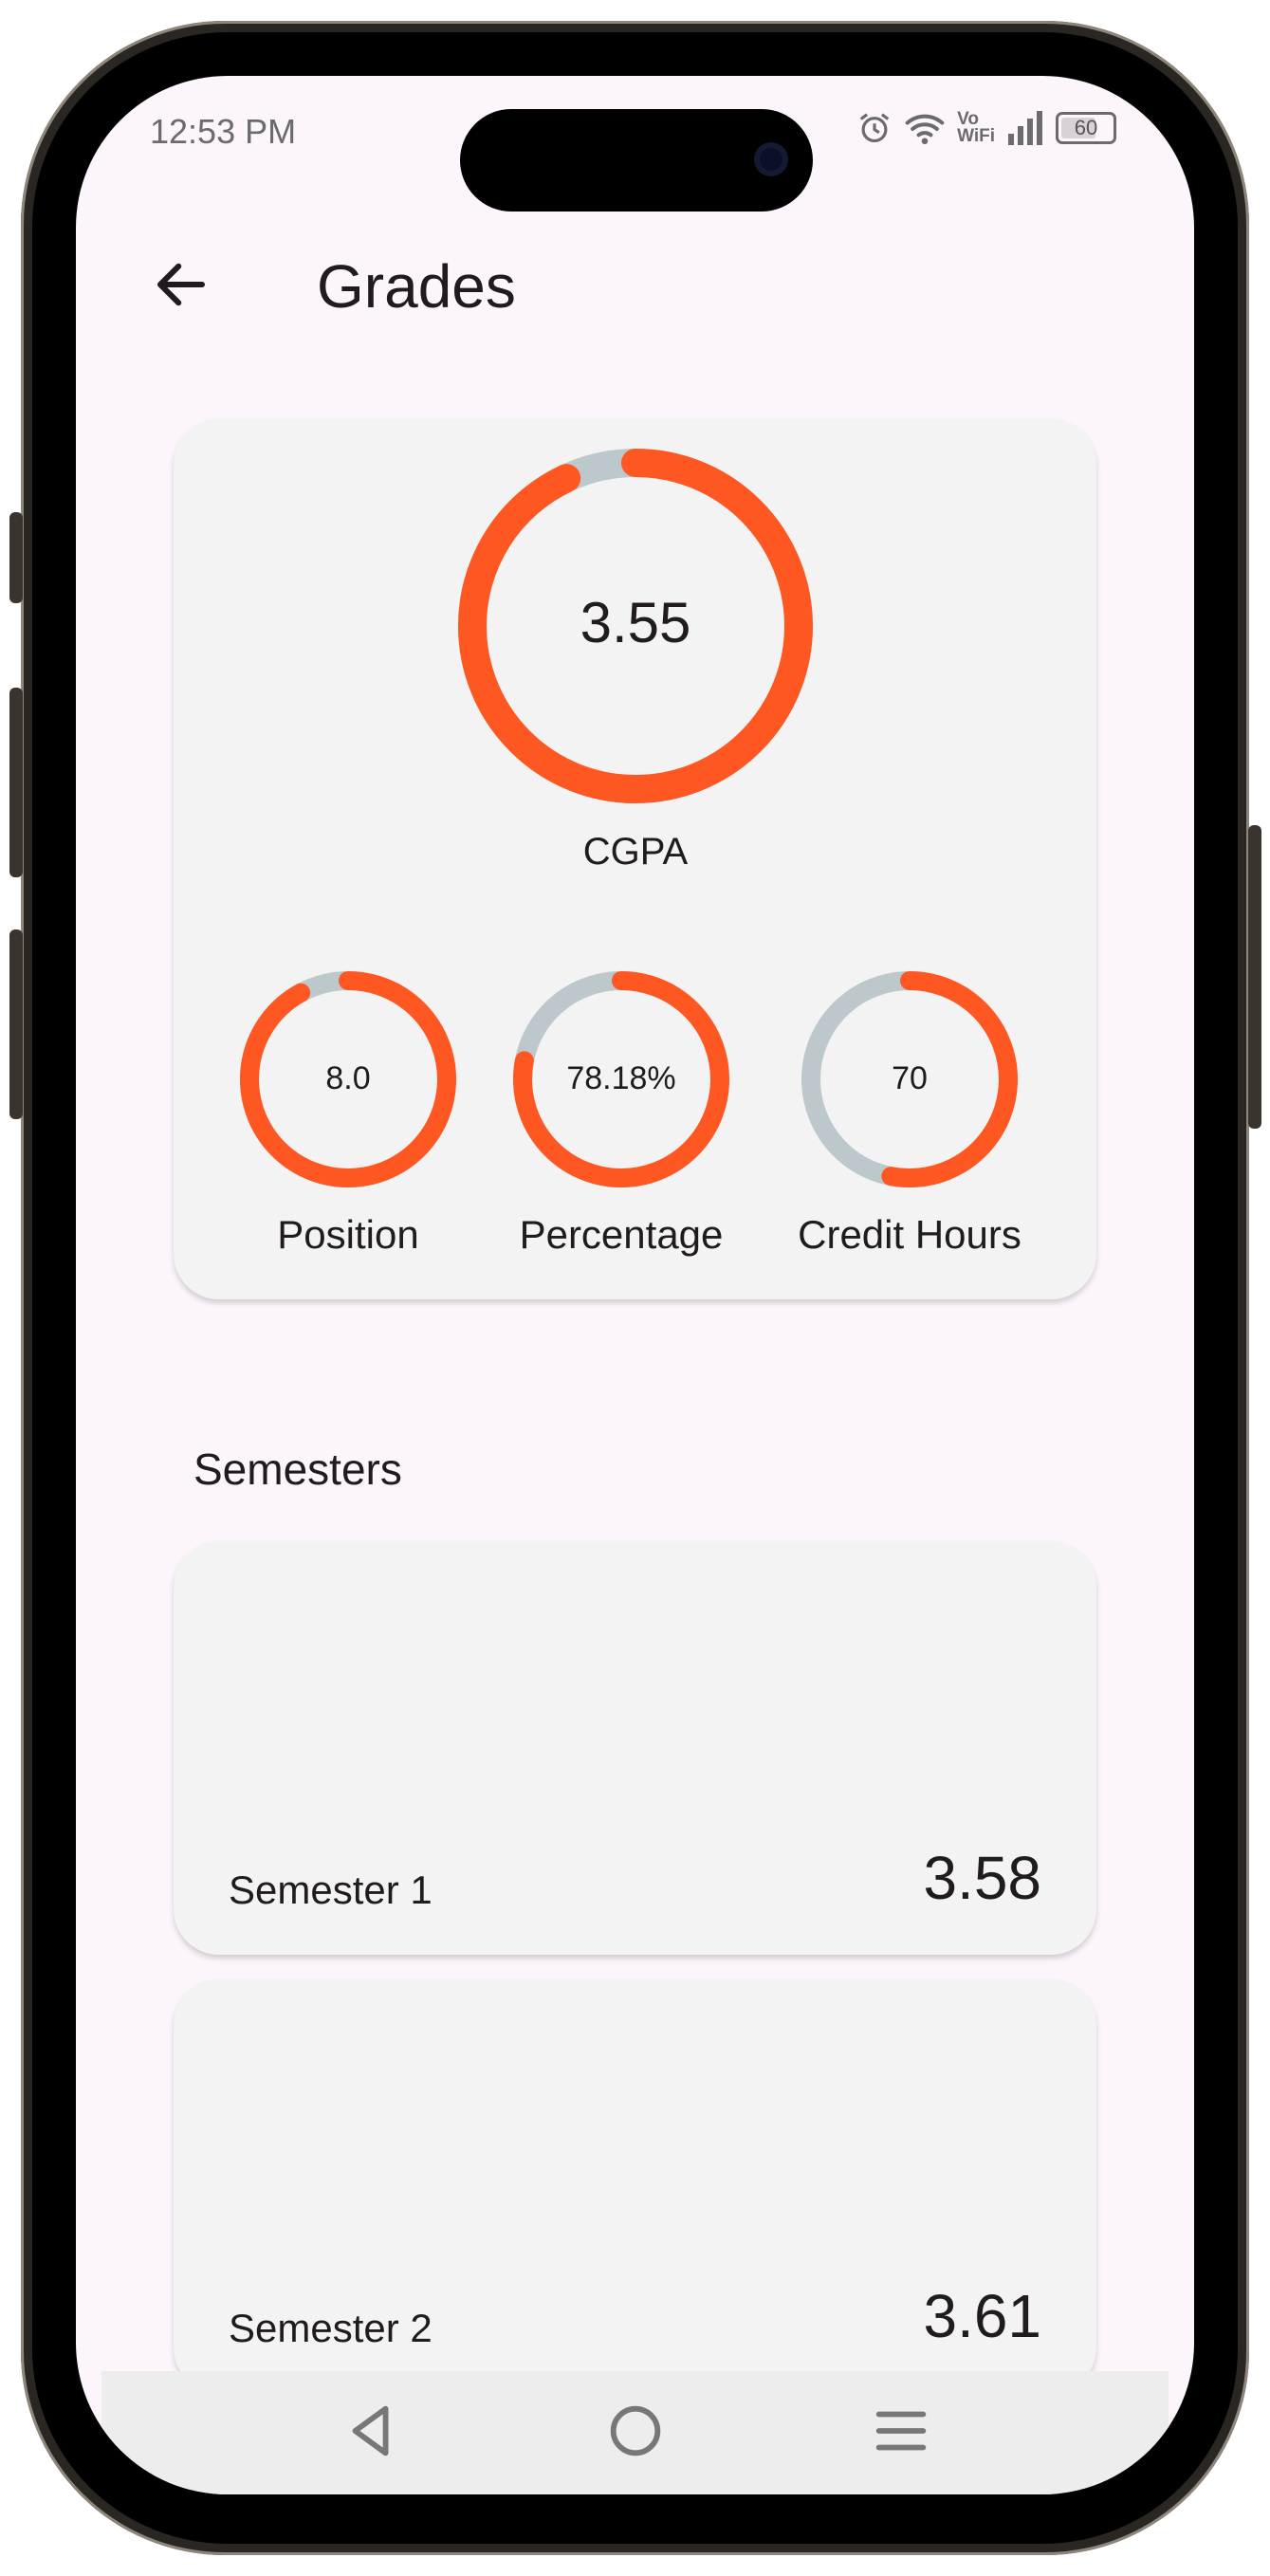 The width and height of the screenshot is (1270, 2576). I want to click on battery-level: 60, so click(1086, 127).